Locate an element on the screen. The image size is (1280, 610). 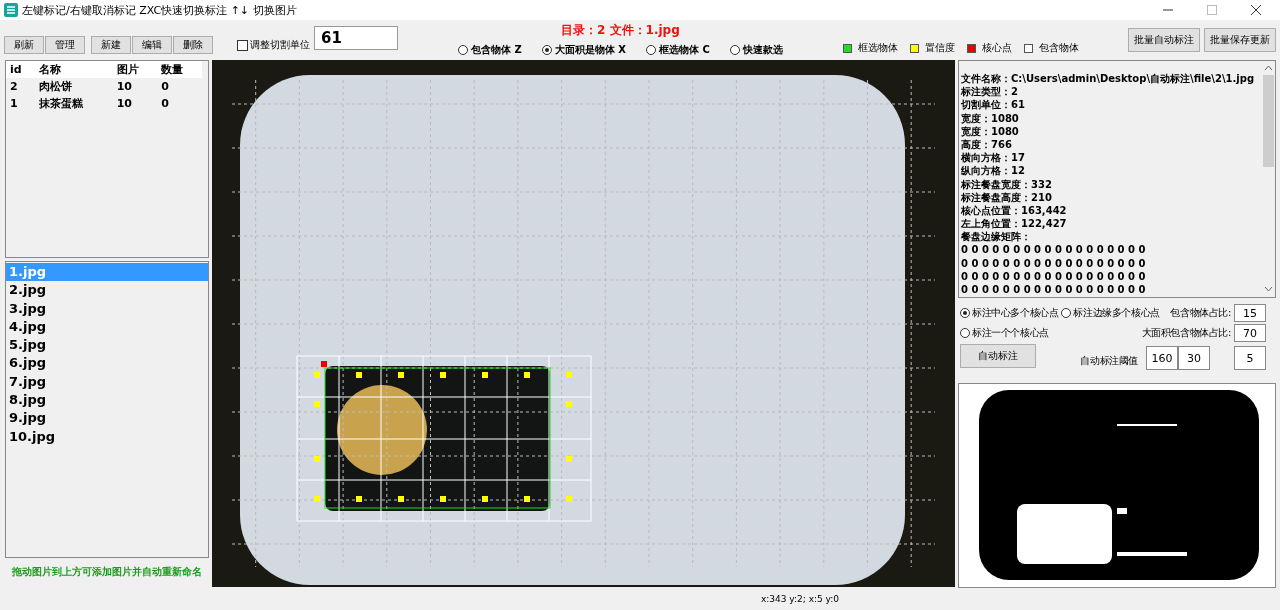
adjust-checkbox: 调整切割单位 is located at coordinates (273, 45).